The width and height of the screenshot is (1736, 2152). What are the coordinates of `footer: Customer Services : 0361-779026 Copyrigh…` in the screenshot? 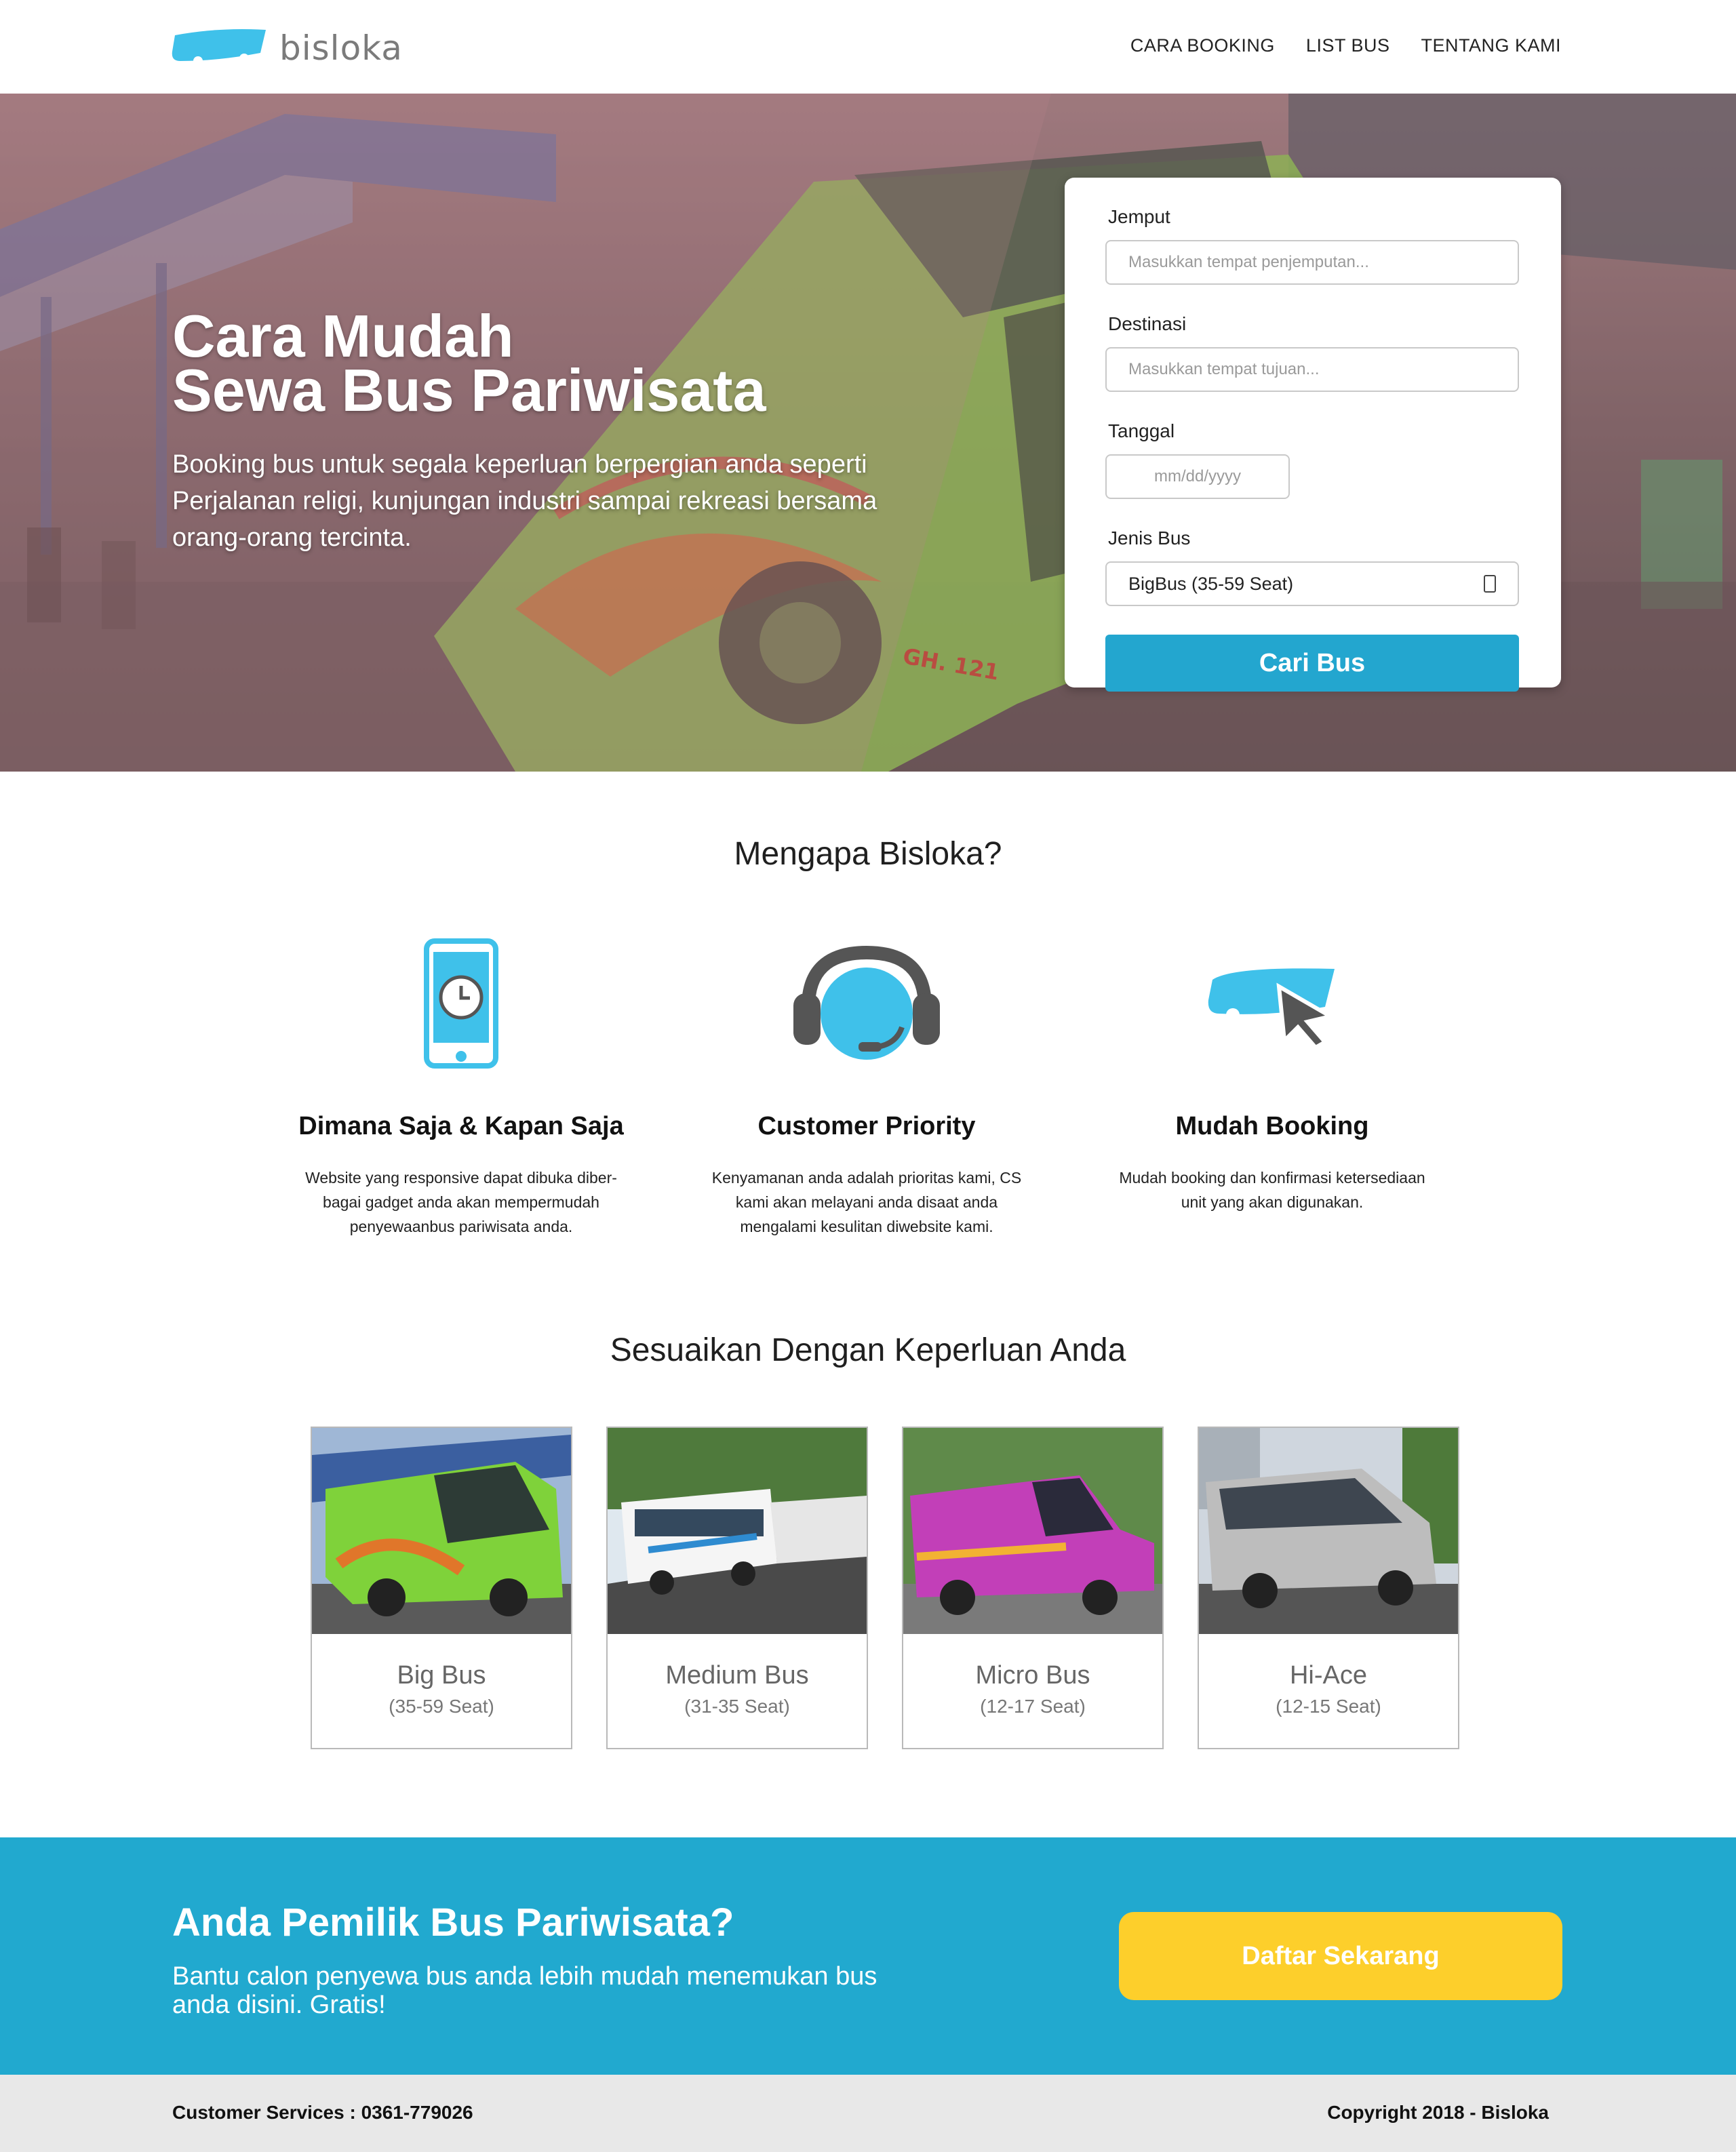 It's located at (868, 2113).